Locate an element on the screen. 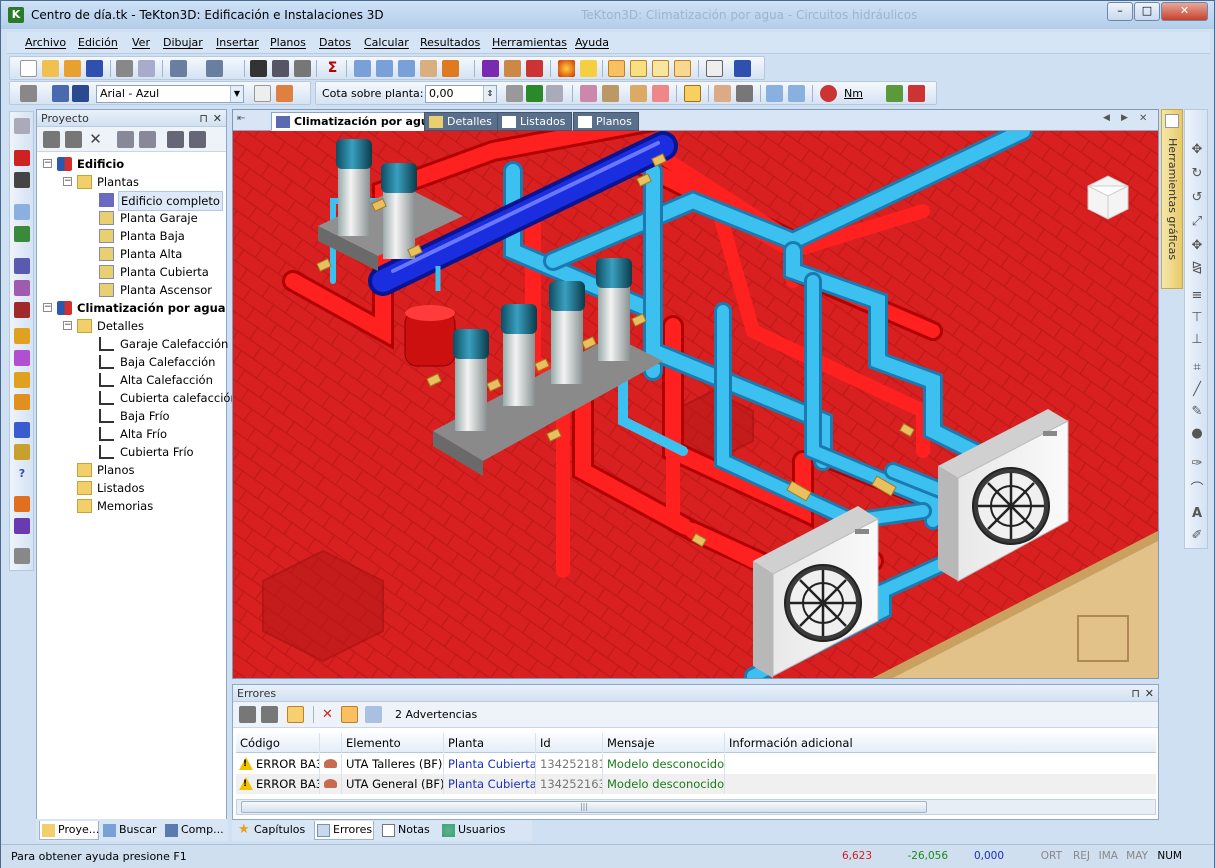 The width and height of the screenshot is (1215, 868). tab-errores: Errores is located at coordinates (344, 830).